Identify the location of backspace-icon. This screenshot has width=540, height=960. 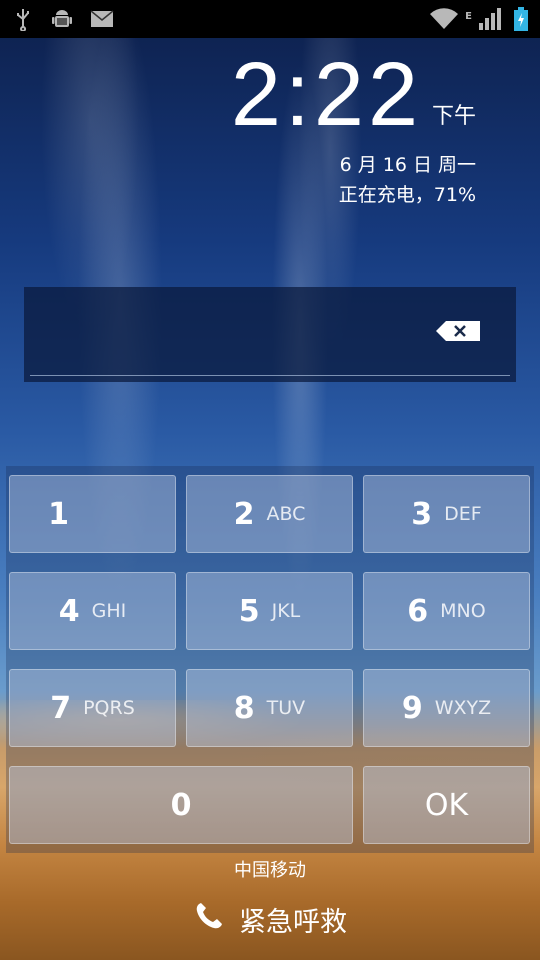
(458, 331).